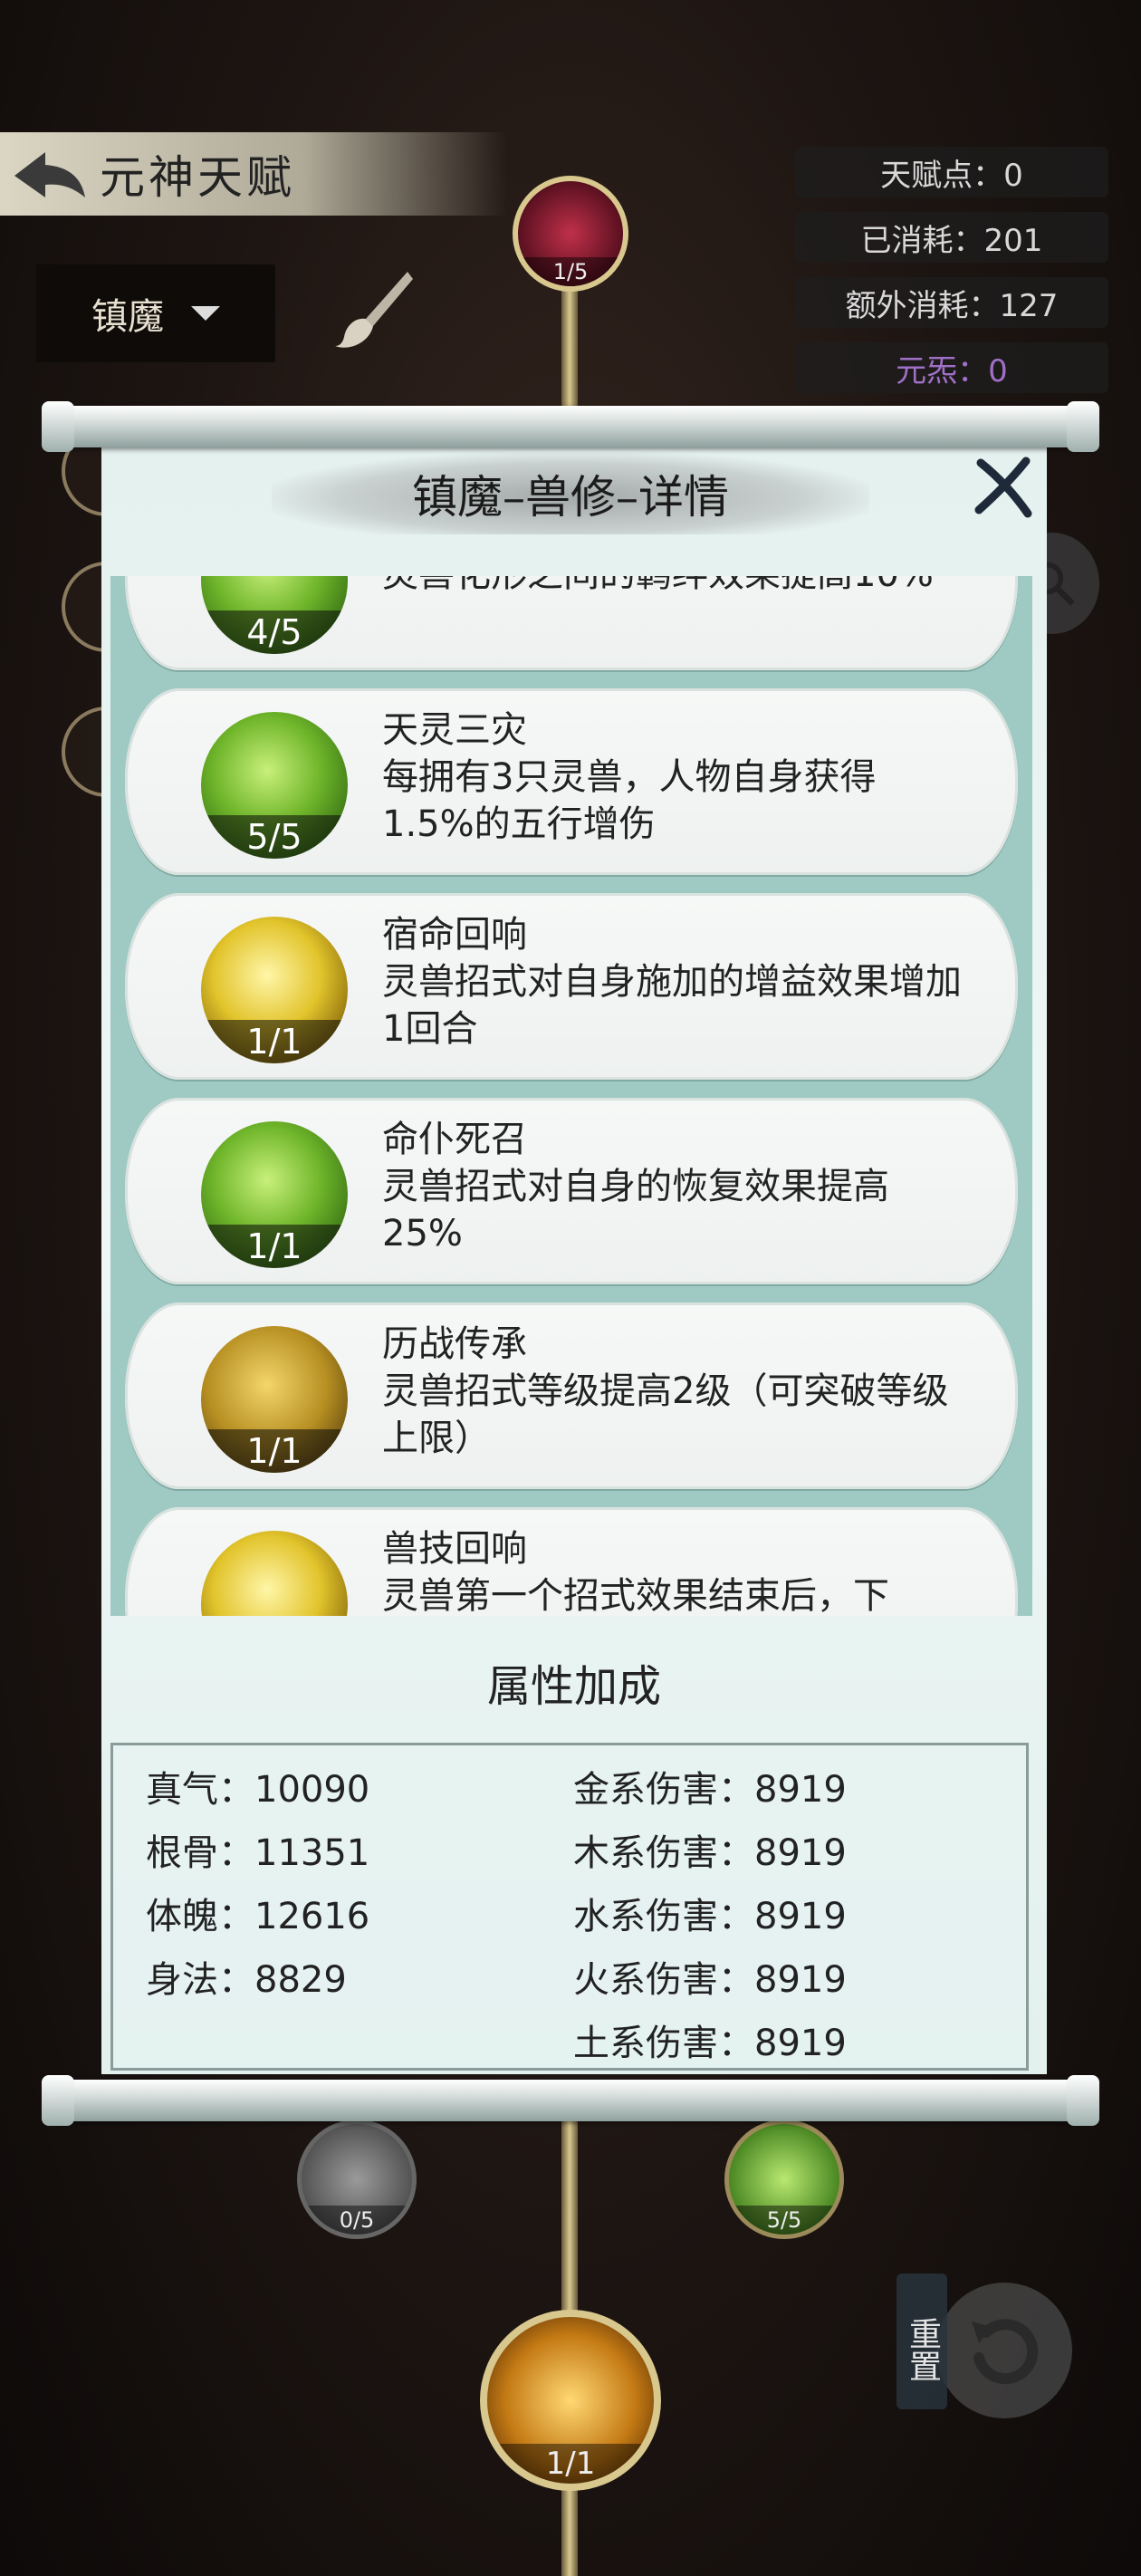 The width and height of the screenshot is (1141, 2576). Describe the element at coordinates (952, 237) in the screenshot. I see `consumed-points: 已消耗：201` at that location.